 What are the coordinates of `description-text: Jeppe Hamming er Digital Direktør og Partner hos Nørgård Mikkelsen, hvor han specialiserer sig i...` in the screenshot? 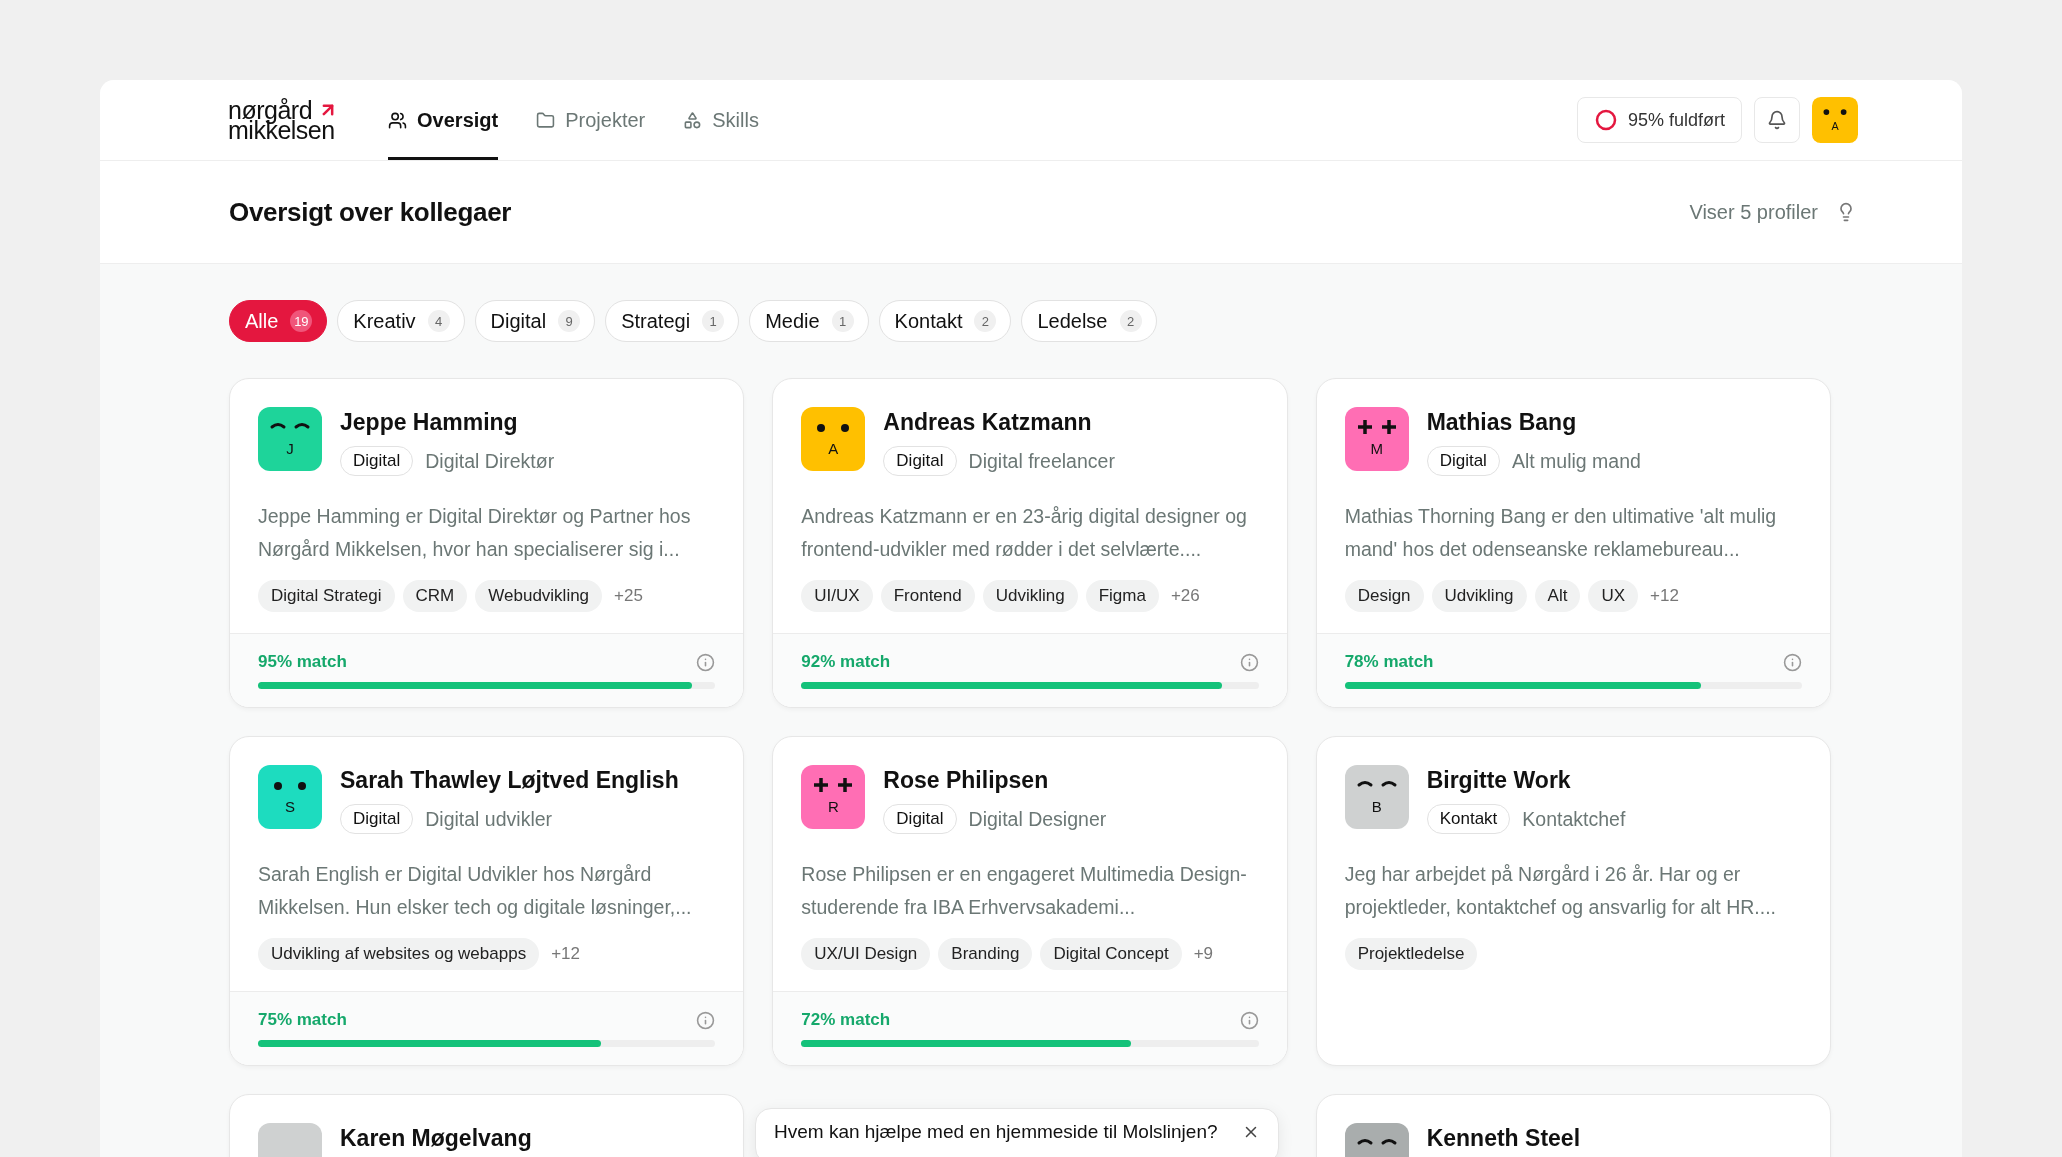 It's located at (475, 533).